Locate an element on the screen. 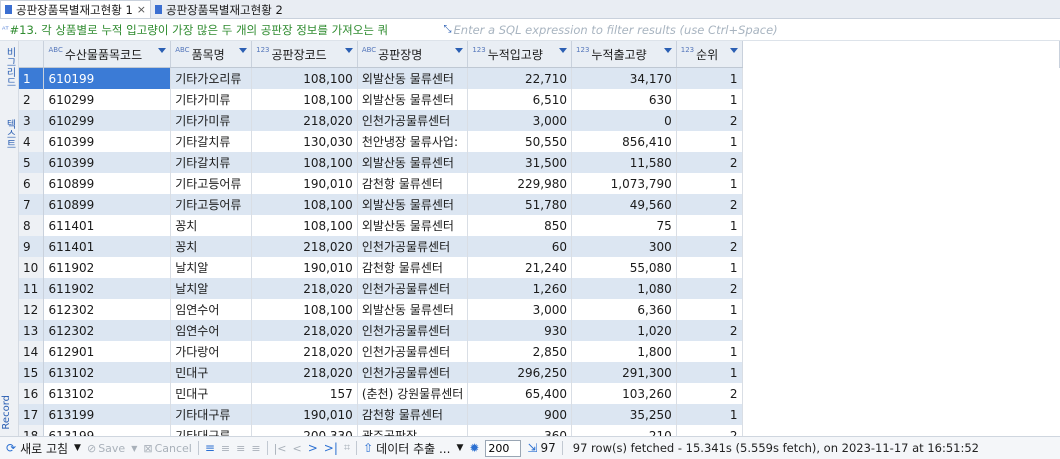 The width and height of the screenshot is (1060, 459). column-header: 123 공판장코드 is located at coordinates (304, 54).